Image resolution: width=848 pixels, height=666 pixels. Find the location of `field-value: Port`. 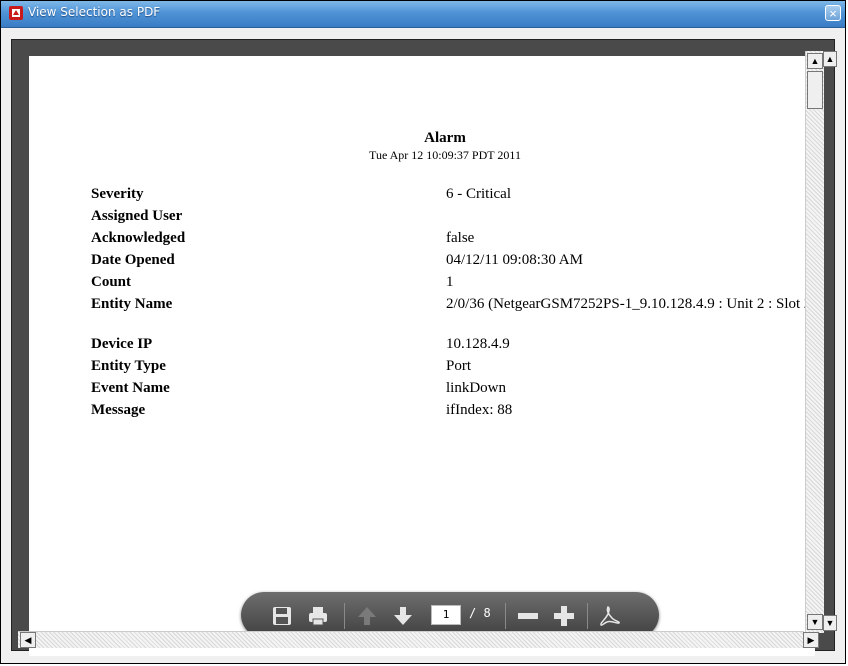

field-value: Port is located at coordinates (459, 366).